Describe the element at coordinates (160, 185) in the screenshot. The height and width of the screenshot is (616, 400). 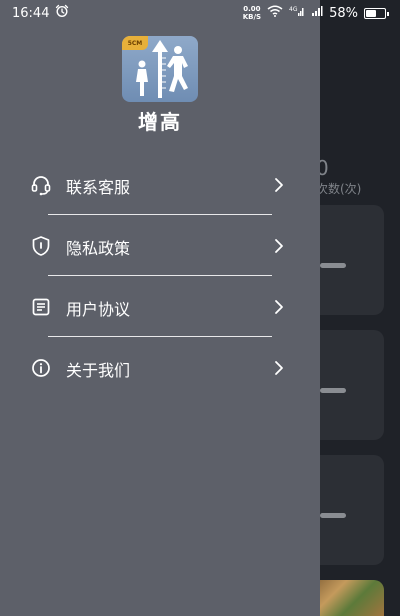
I see `menu-item-customer-service: 联系客服` at that location.